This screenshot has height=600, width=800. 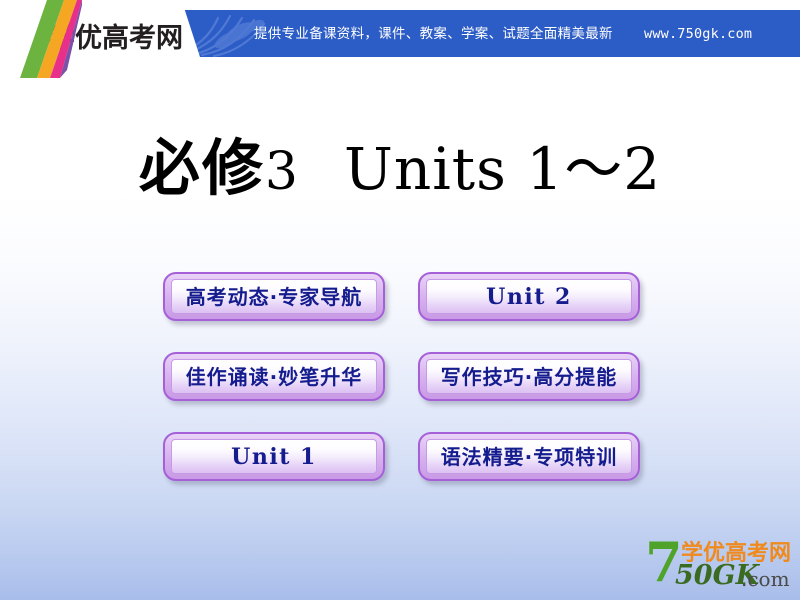 I want to click on nav-button-label: 佳作诵读·妙笔升华, so click(x=274, y=376).